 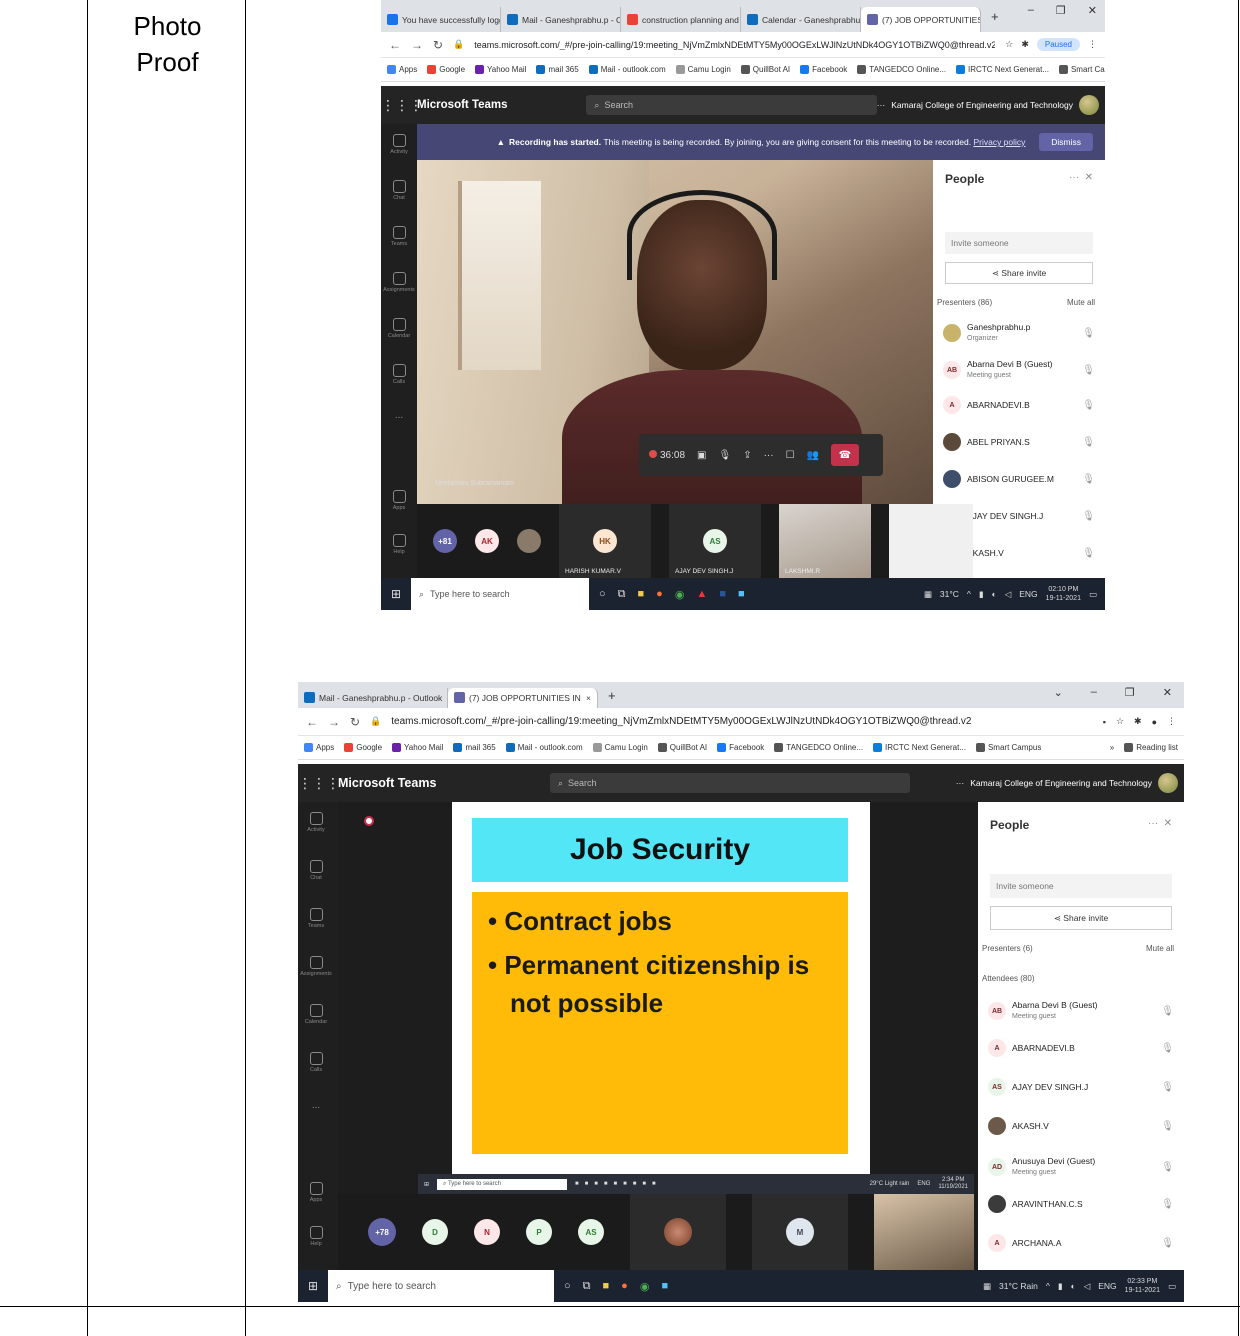 I want to click on word-icon: ■, so click(x=722, y=594).